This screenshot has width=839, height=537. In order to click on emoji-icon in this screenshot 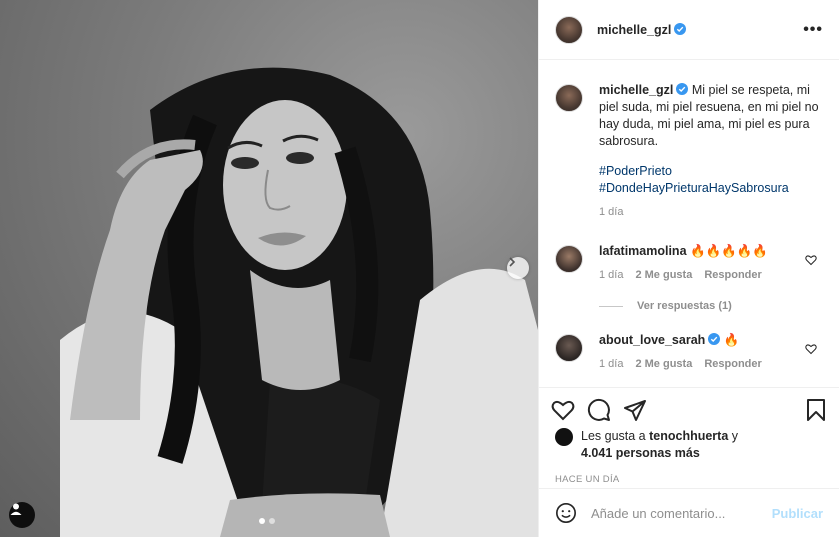, I will do `click(566, 513)`.